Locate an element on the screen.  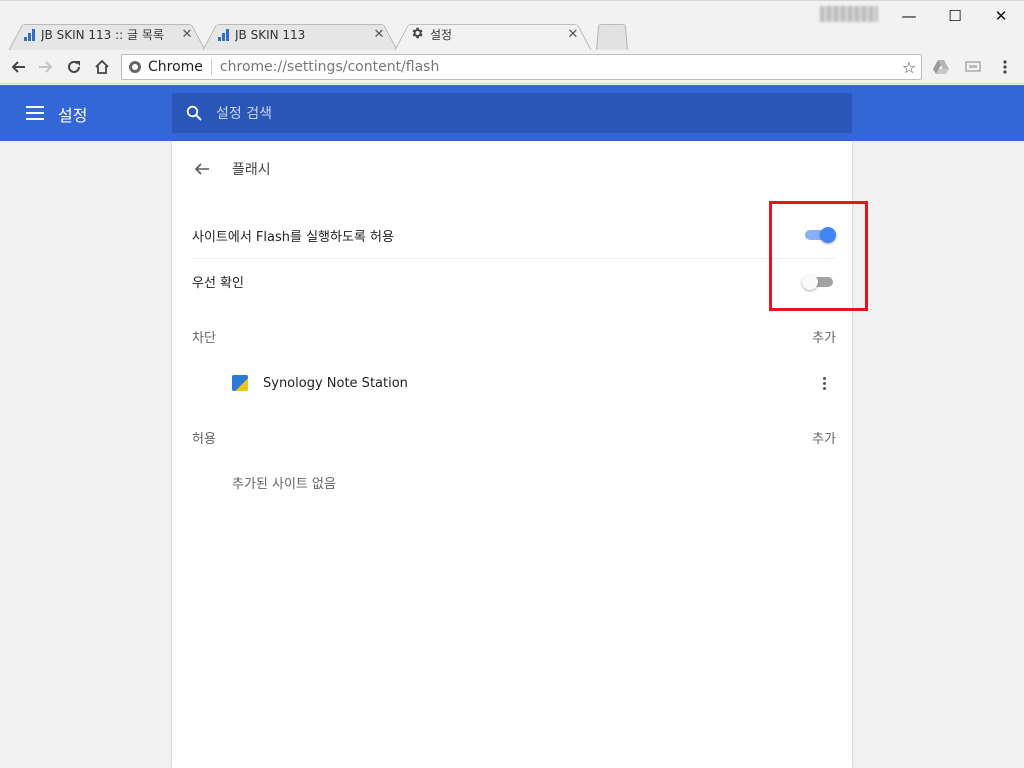
browser-toolbar: Chrome chrome://settings/content/flash ☆ is located at coordinates (512, 67).